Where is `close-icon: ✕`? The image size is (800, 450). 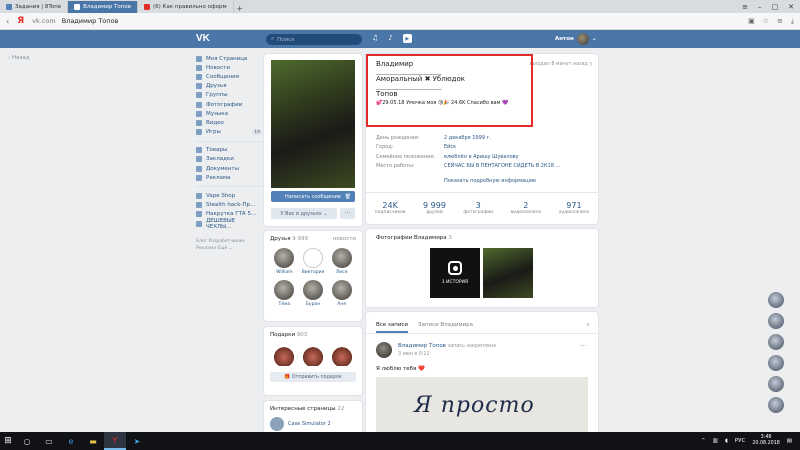 close-icon: ✕ is located at coordinates (791, 7).